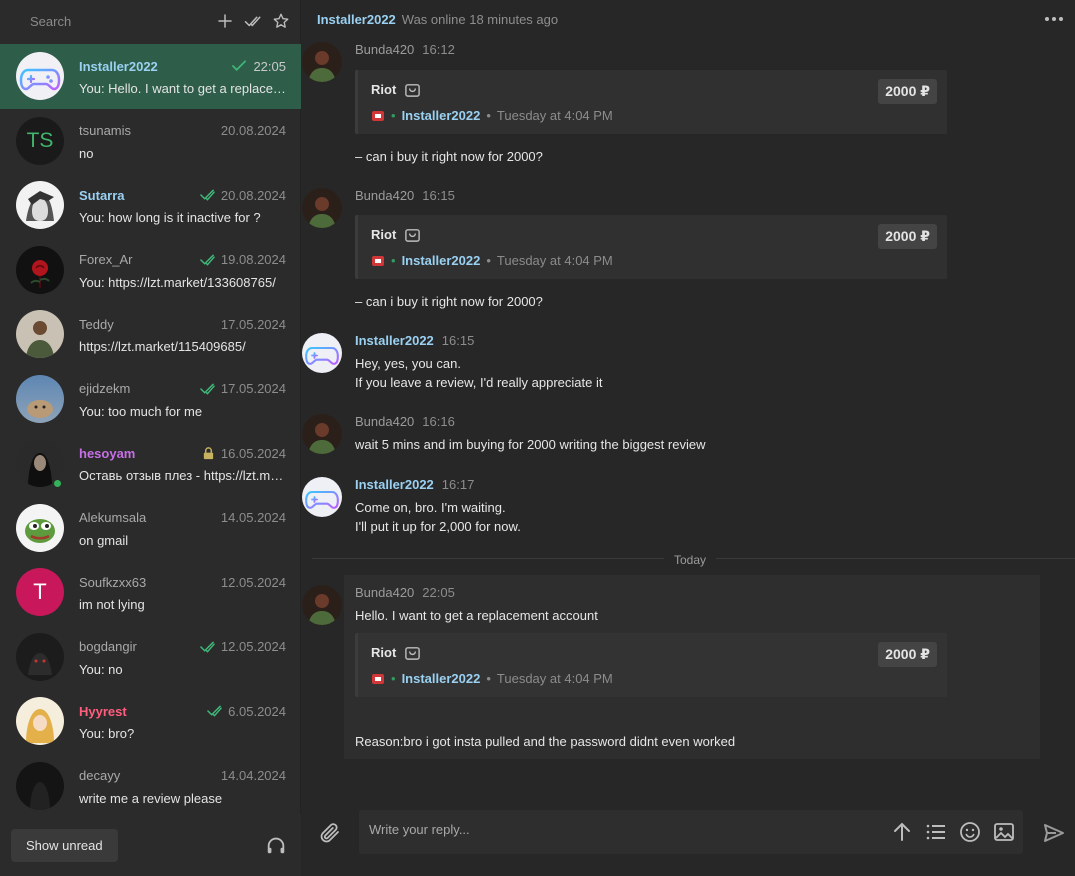 The image size is (1075, 876). I want to click on paperclip-icon, so click(330, 833).